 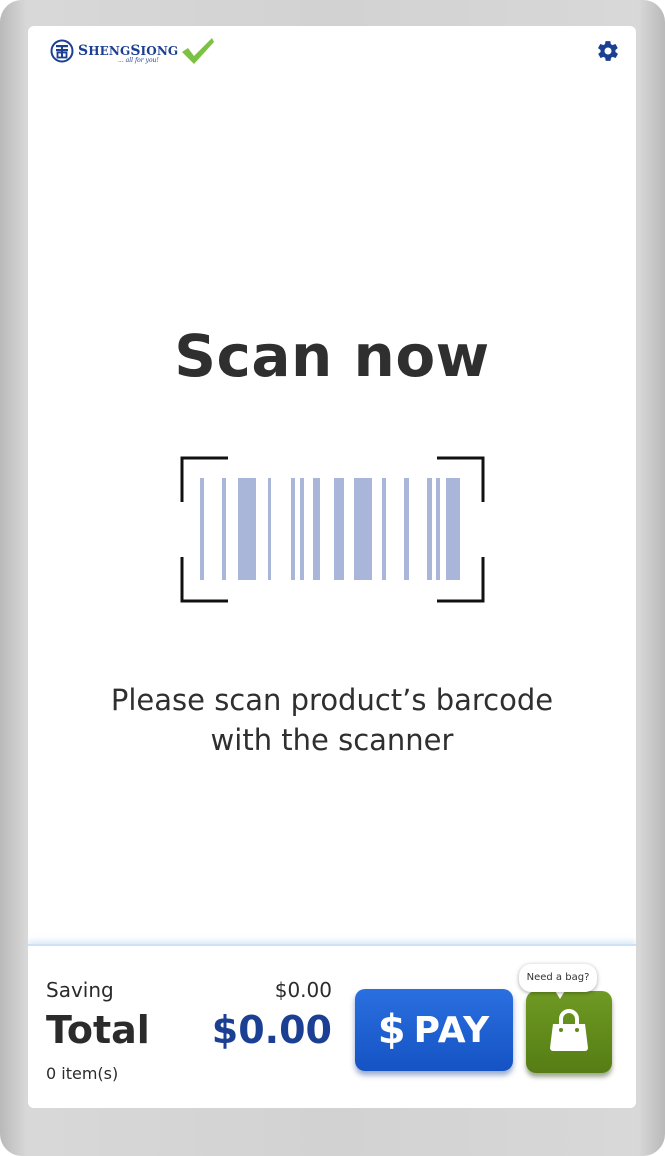 What do you see at coordinates (82, 1073) in the screenshot?
I see `items-count: 0 item(s)` at bounding box center [82, 1073].